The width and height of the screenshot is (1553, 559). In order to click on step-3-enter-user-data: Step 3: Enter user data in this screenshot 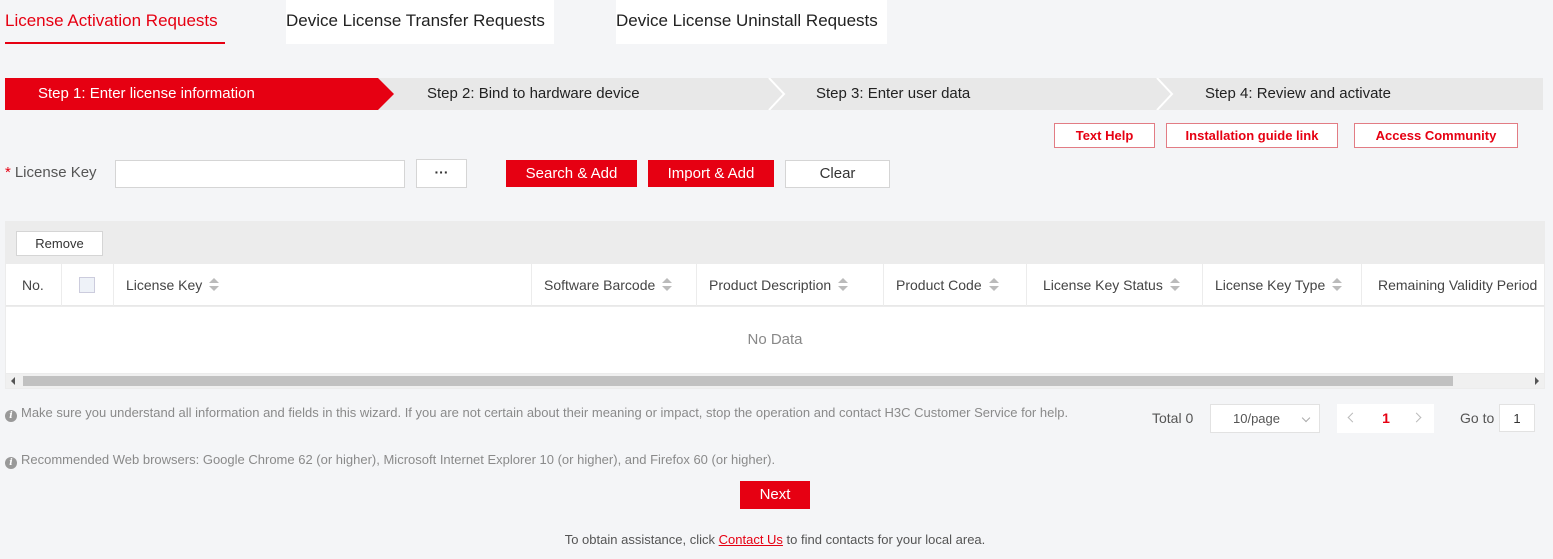, I will do `click(893, 93)`.